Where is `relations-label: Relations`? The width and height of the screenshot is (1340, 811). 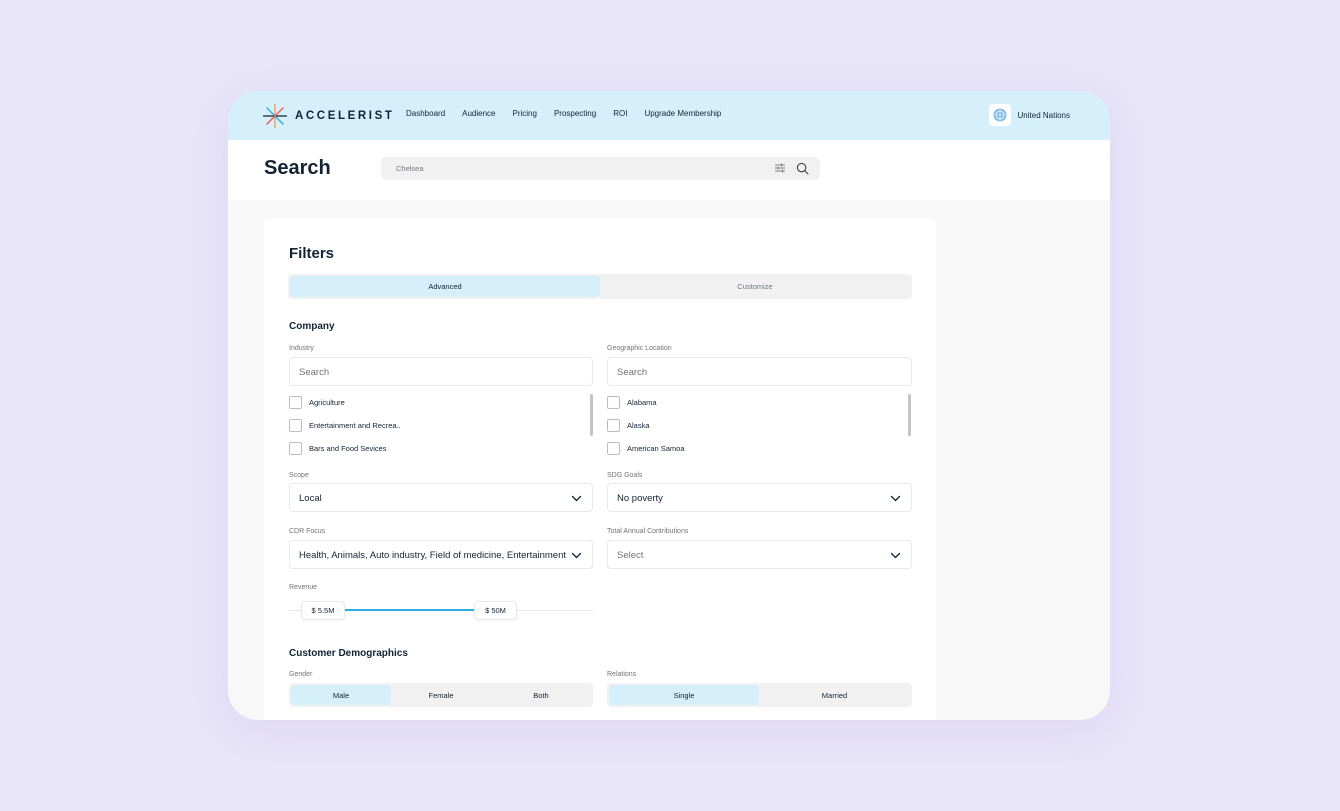
relations-label: Relations is located at coordinates (622, 674).